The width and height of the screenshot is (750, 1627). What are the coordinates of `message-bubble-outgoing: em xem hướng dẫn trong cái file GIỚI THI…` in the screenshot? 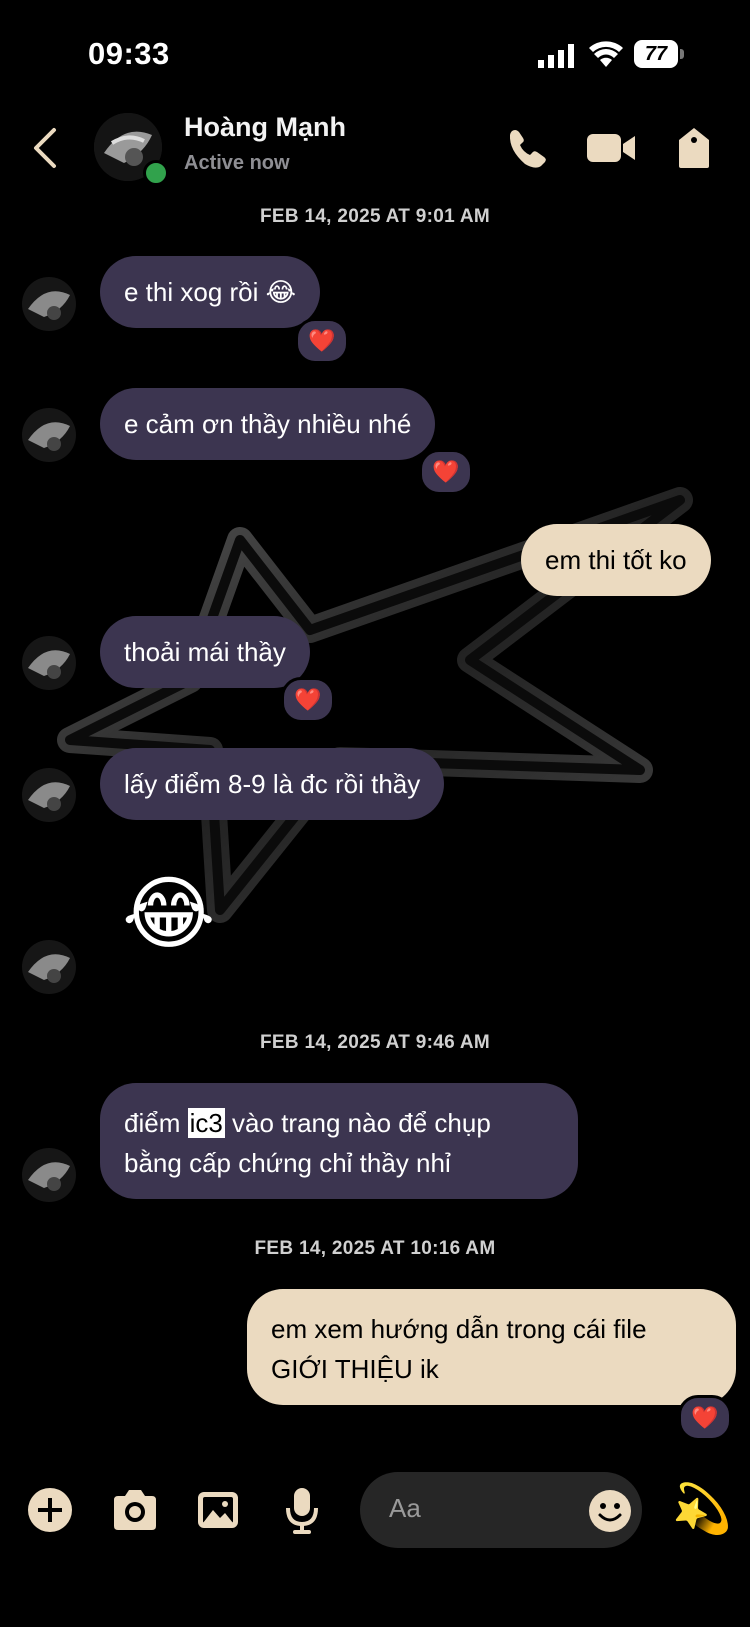 It's located at (491, 1347).